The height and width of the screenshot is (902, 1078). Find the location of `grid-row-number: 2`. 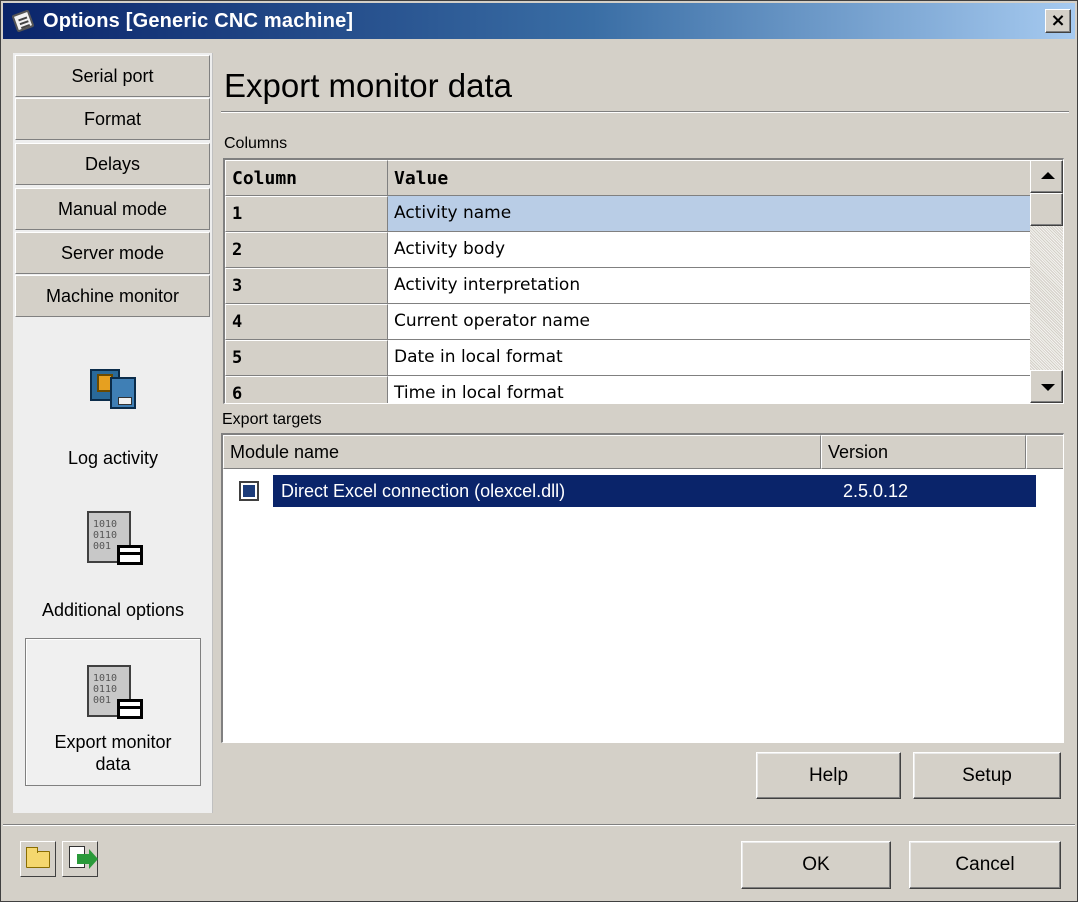

grid-row-number: 2 is located at coordinates (306, 250).